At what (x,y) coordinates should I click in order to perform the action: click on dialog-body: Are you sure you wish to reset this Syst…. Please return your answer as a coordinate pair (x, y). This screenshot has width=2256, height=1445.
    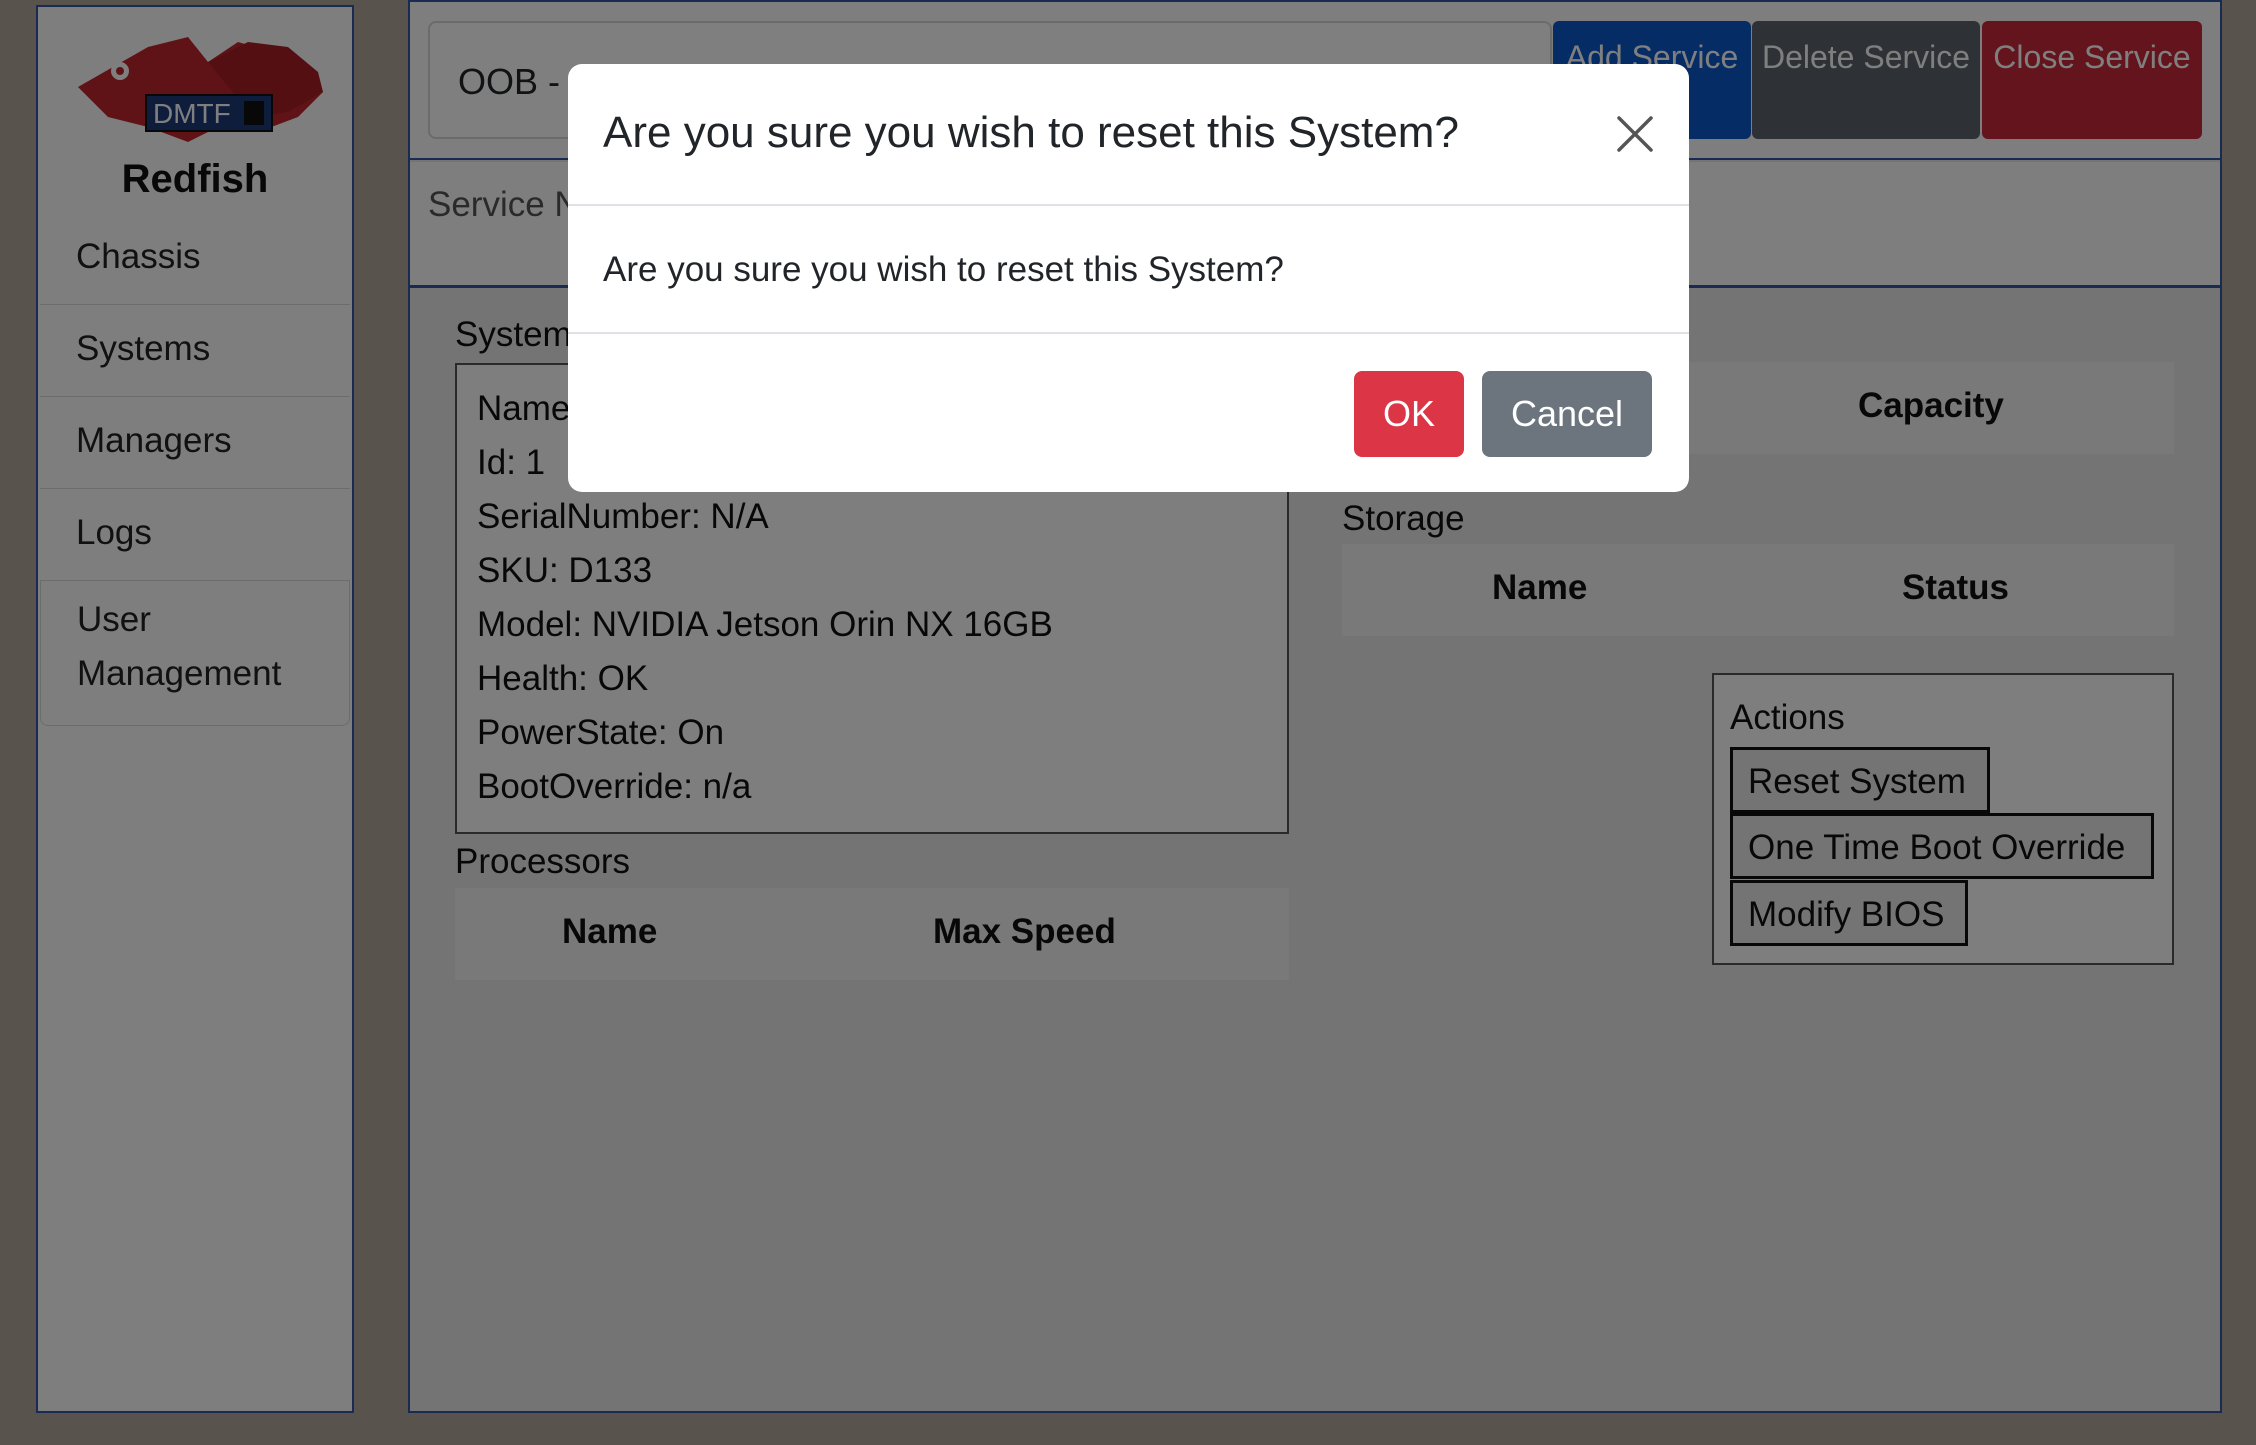
    Looking at the image, I should click on (1128, 270).